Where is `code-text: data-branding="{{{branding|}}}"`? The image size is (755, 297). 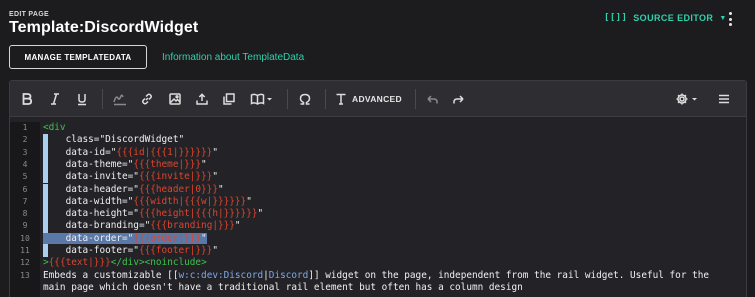
code-text: data-branding="{{{branding|}}}" is located at coordinates (142, 226).